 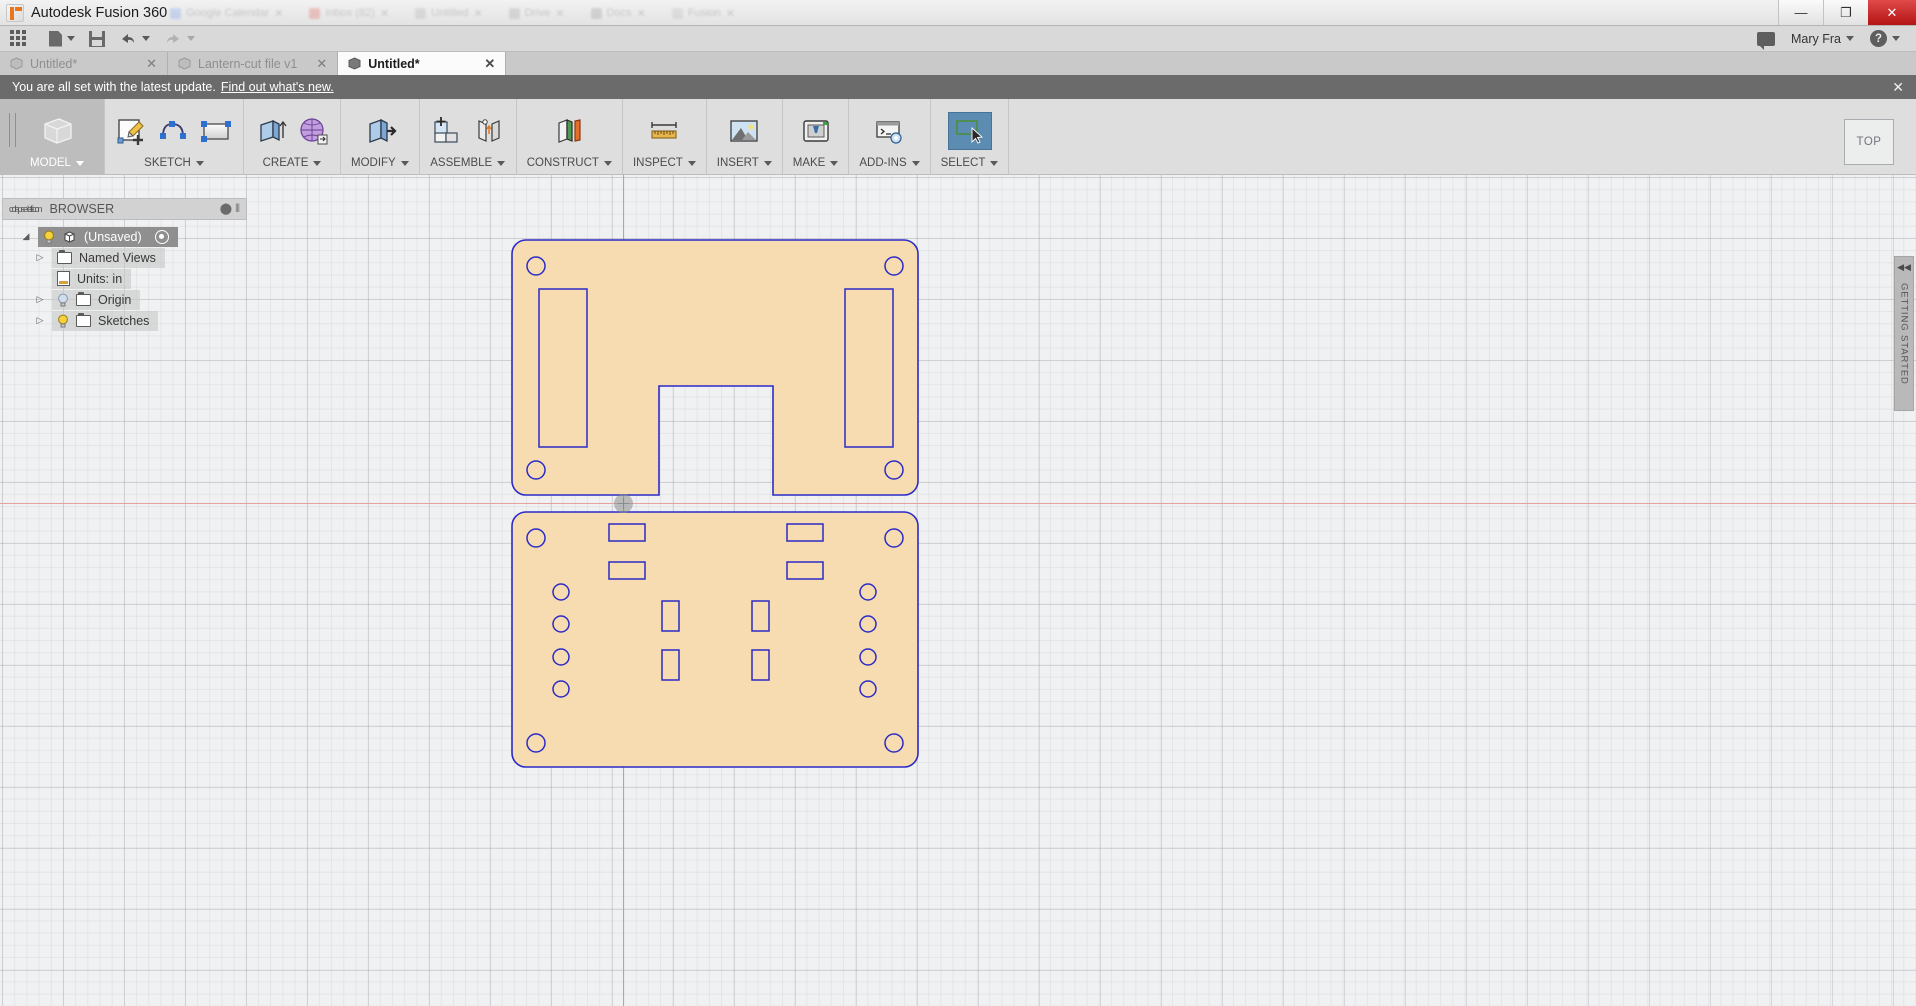 I want to click on create-sketch-icon, so click(x=132, y=131).